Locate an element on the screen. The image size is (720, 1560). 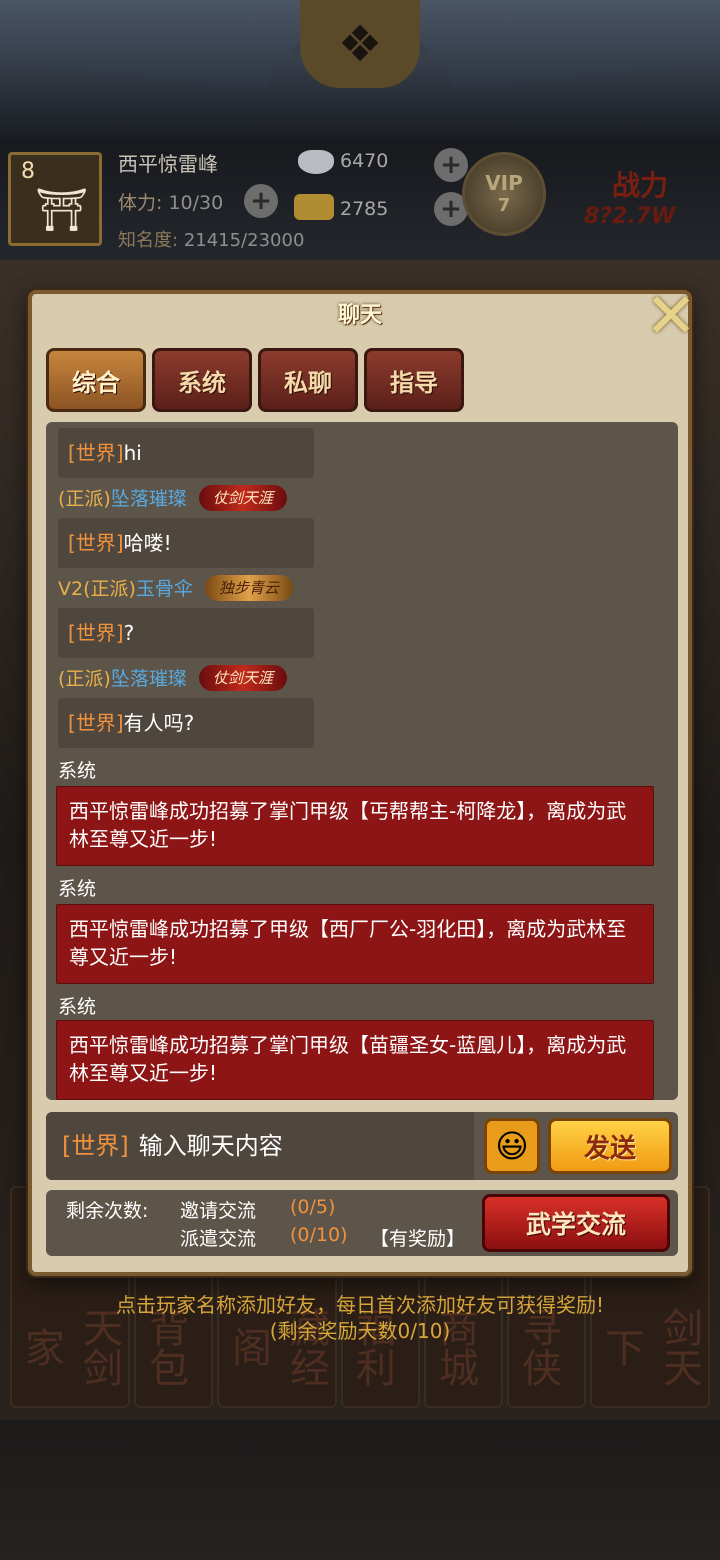
top-banner: ❖ is located at coordinates (360, 70).